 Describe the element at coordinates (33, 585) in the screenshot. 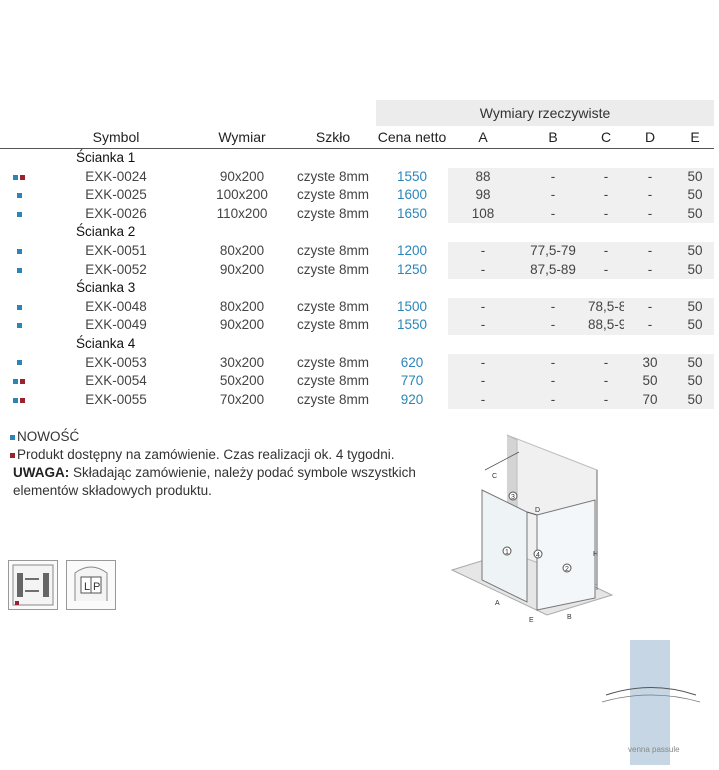

I see `wall-mount-icon` at that location.